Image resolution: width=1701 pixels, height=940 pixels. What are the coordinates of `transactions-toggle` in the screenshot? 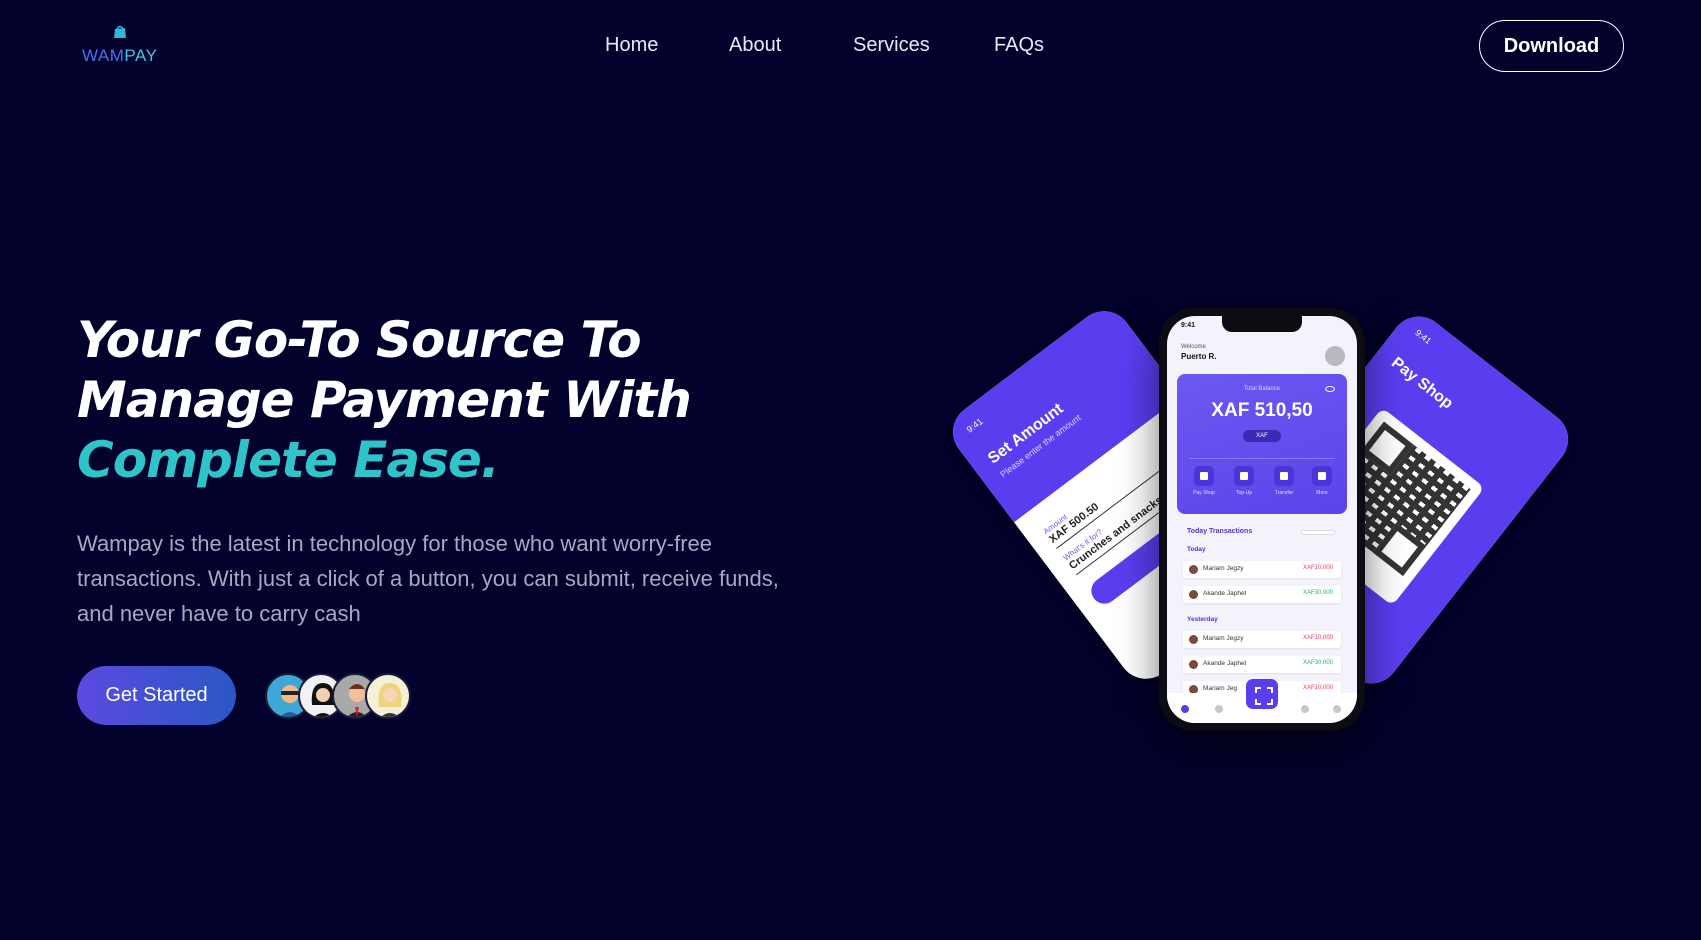 It's located at (1318, 532).